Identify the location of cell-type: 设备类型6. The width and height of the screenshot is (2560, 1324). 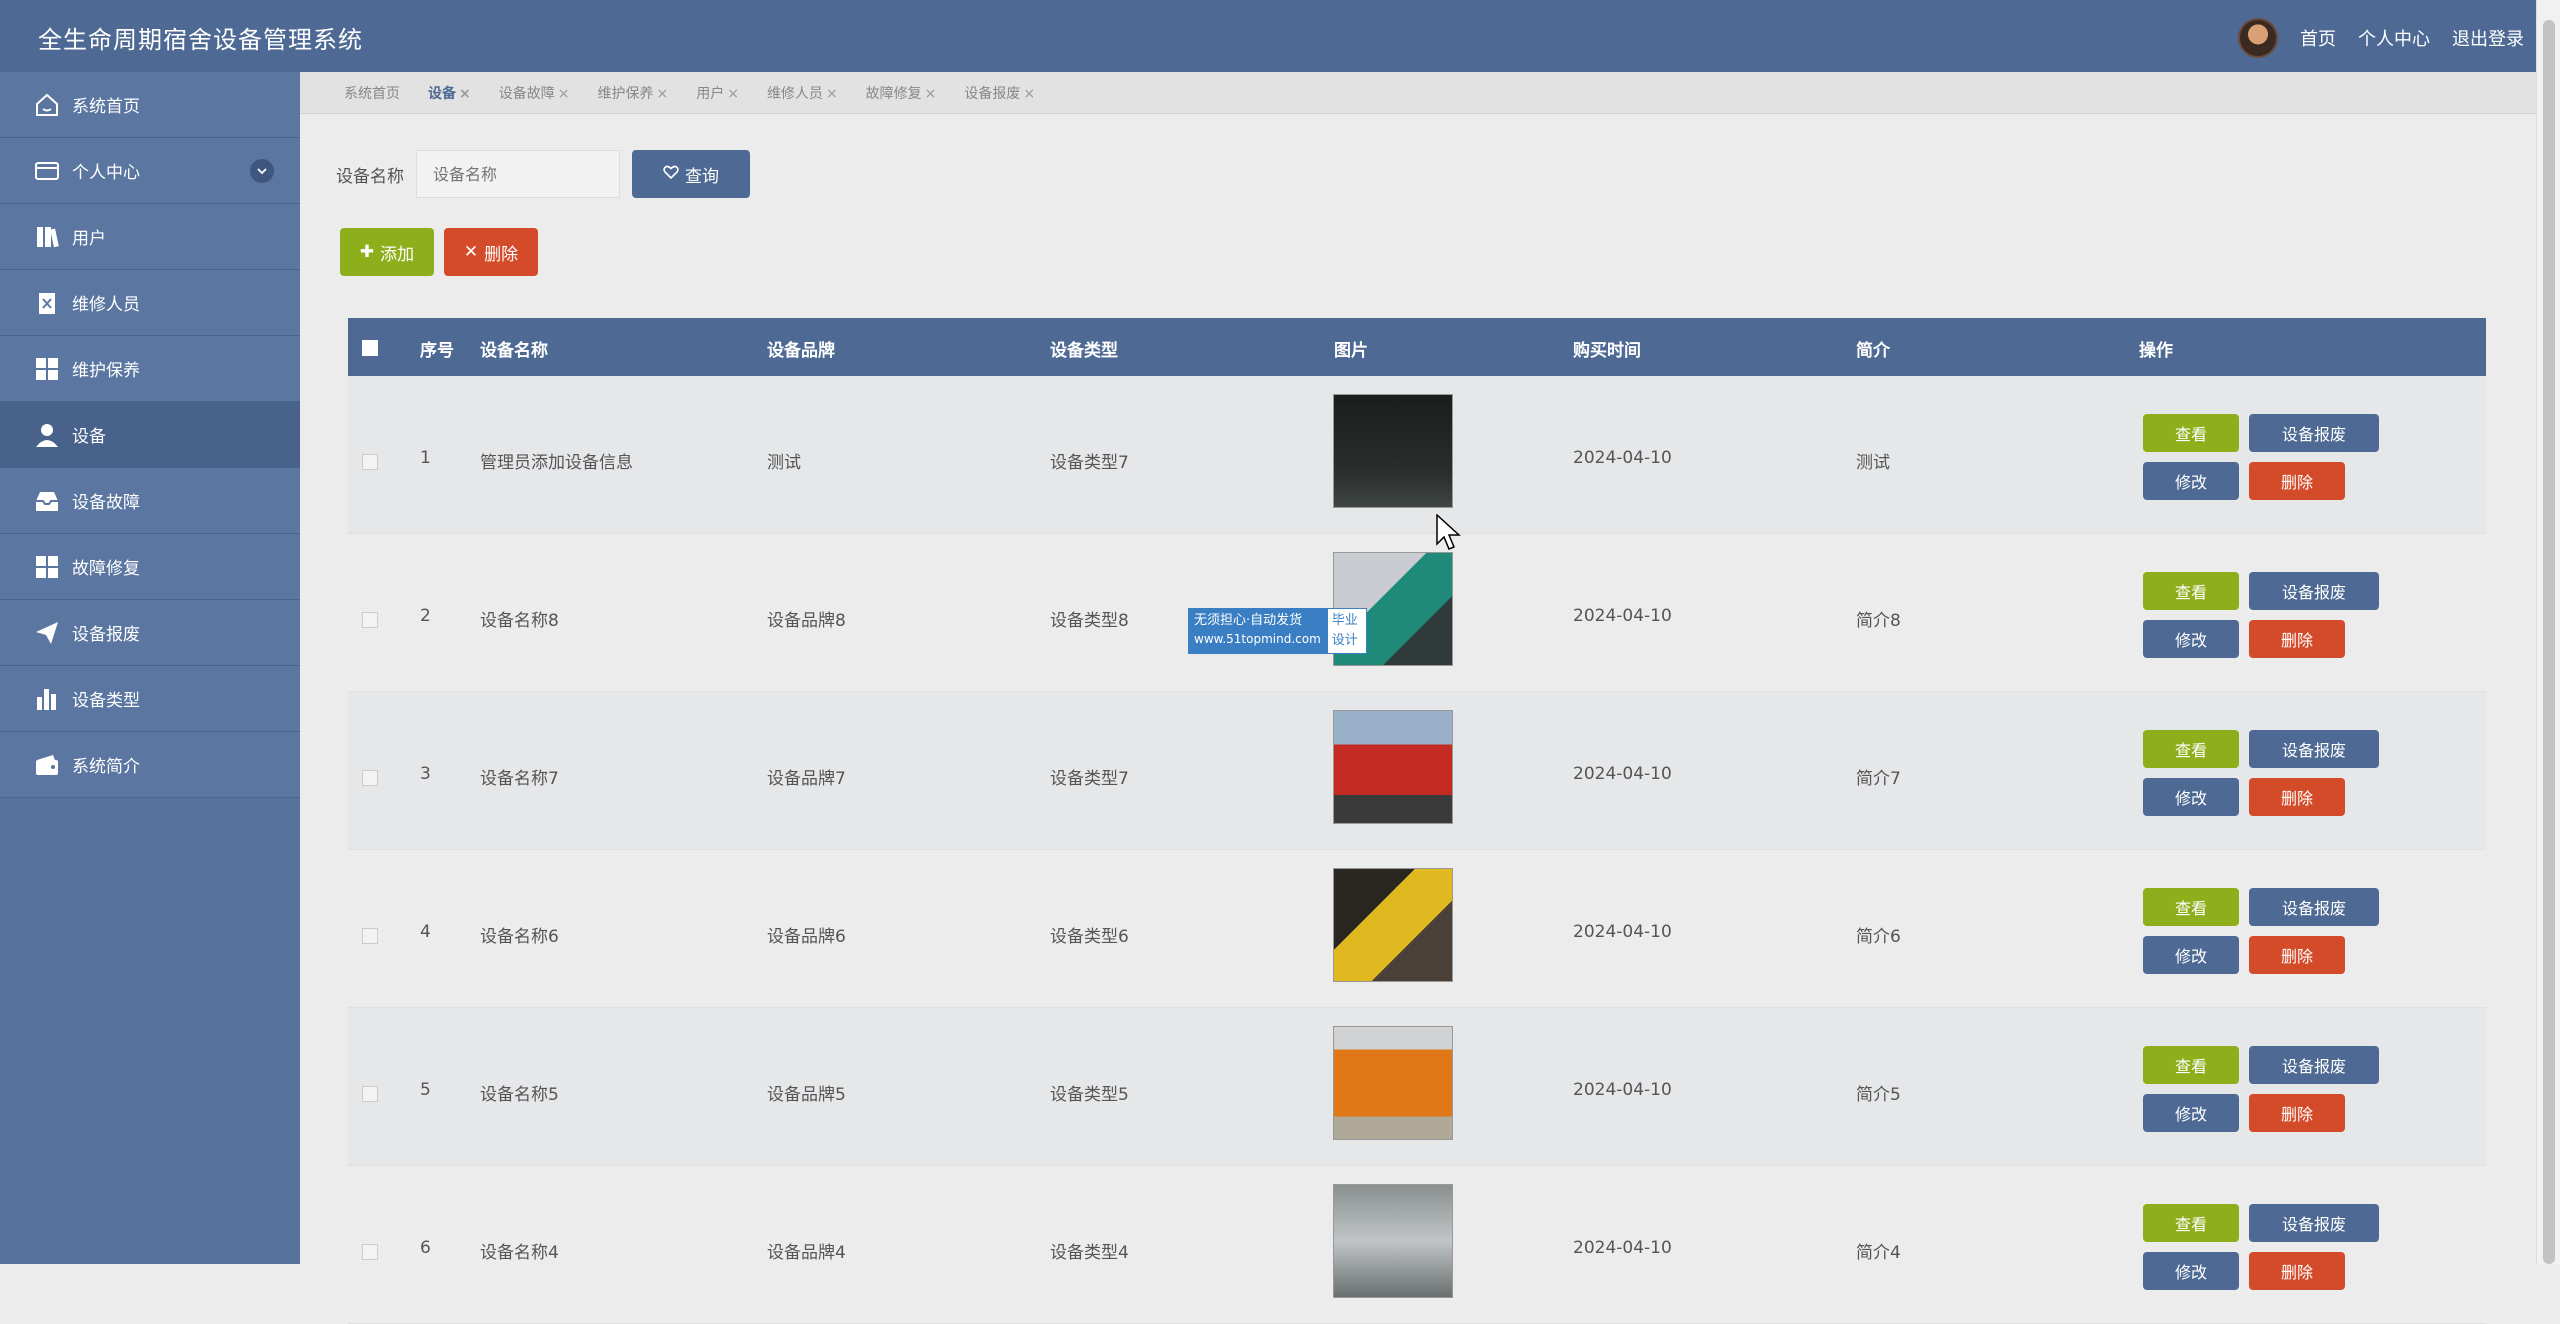
(1089, 937).